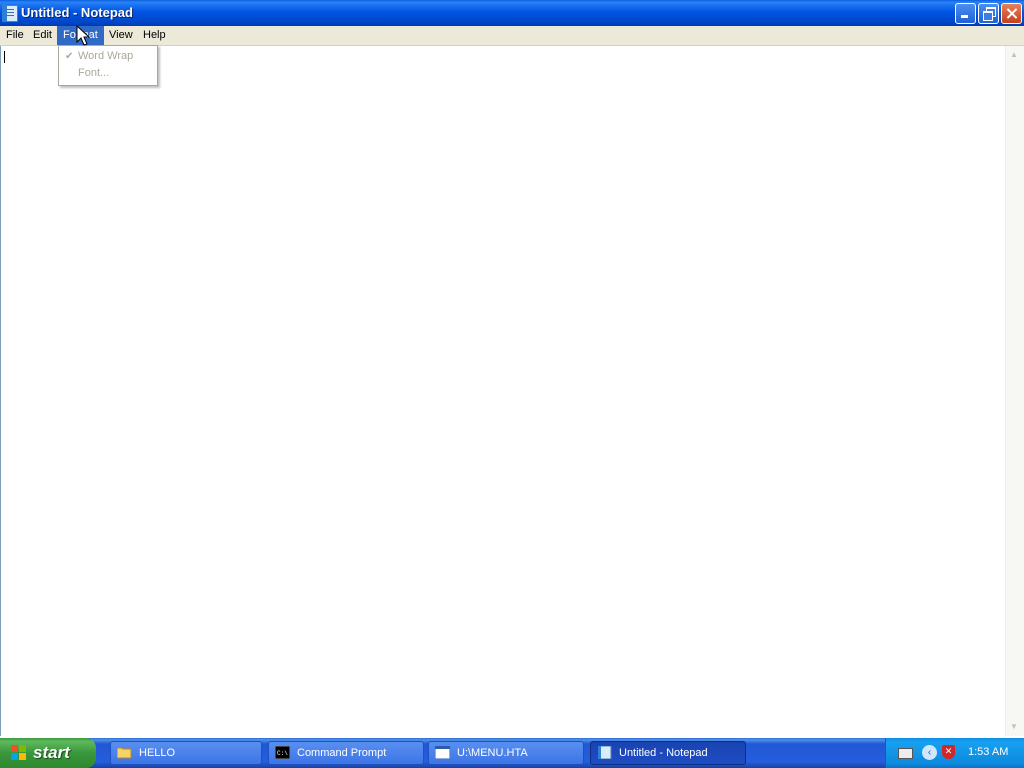 This screenshot has width=1024, height=768. Describe the element at coordinates (42, 35) in the screenshot. I see `menu-edit: Edit` at that location.